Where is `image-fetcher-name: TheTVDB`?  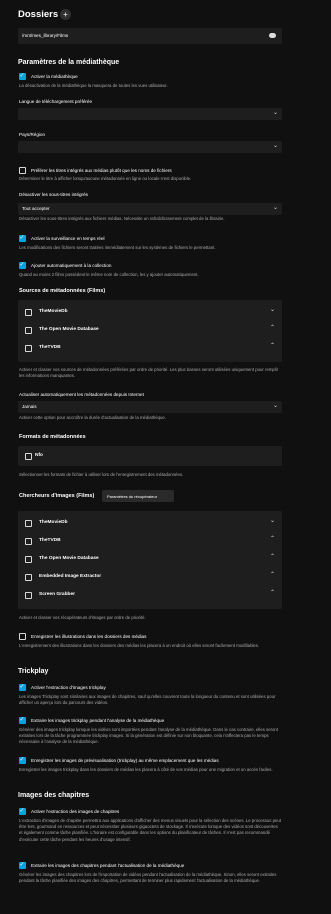 image-fetcher-name: TheTVDB is located at coordinates (50, 540).